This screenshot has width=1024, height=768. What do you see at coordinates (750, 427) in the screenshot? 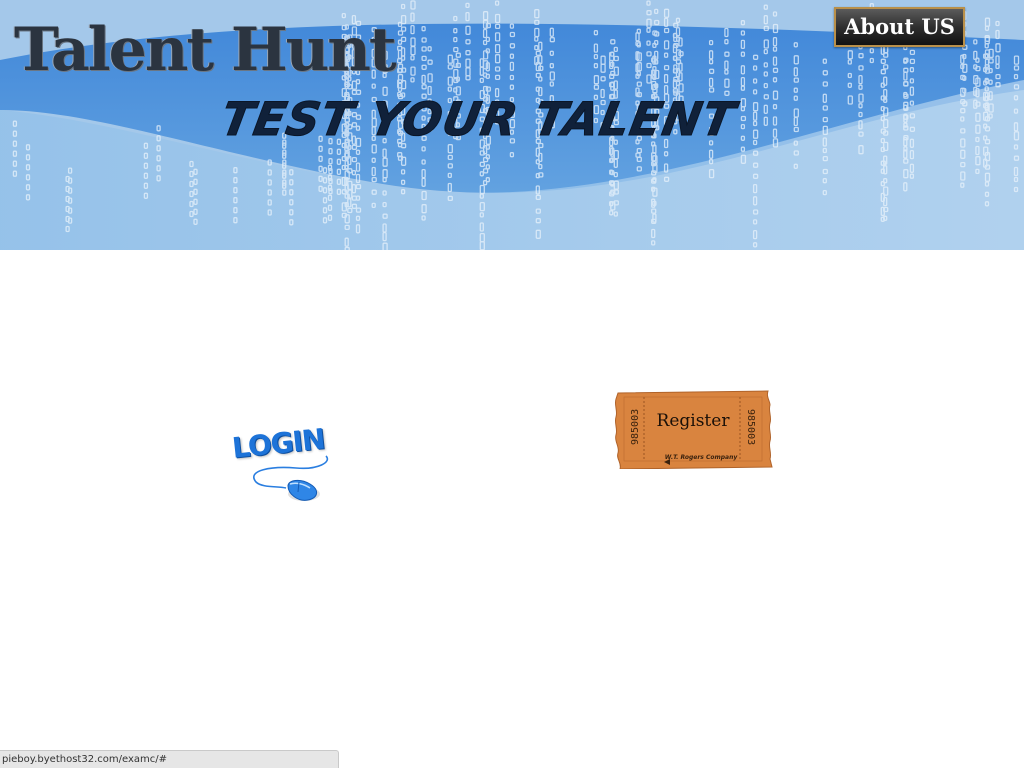
I see `ticket-number-right: 985003` at bounding box center [750, 427].